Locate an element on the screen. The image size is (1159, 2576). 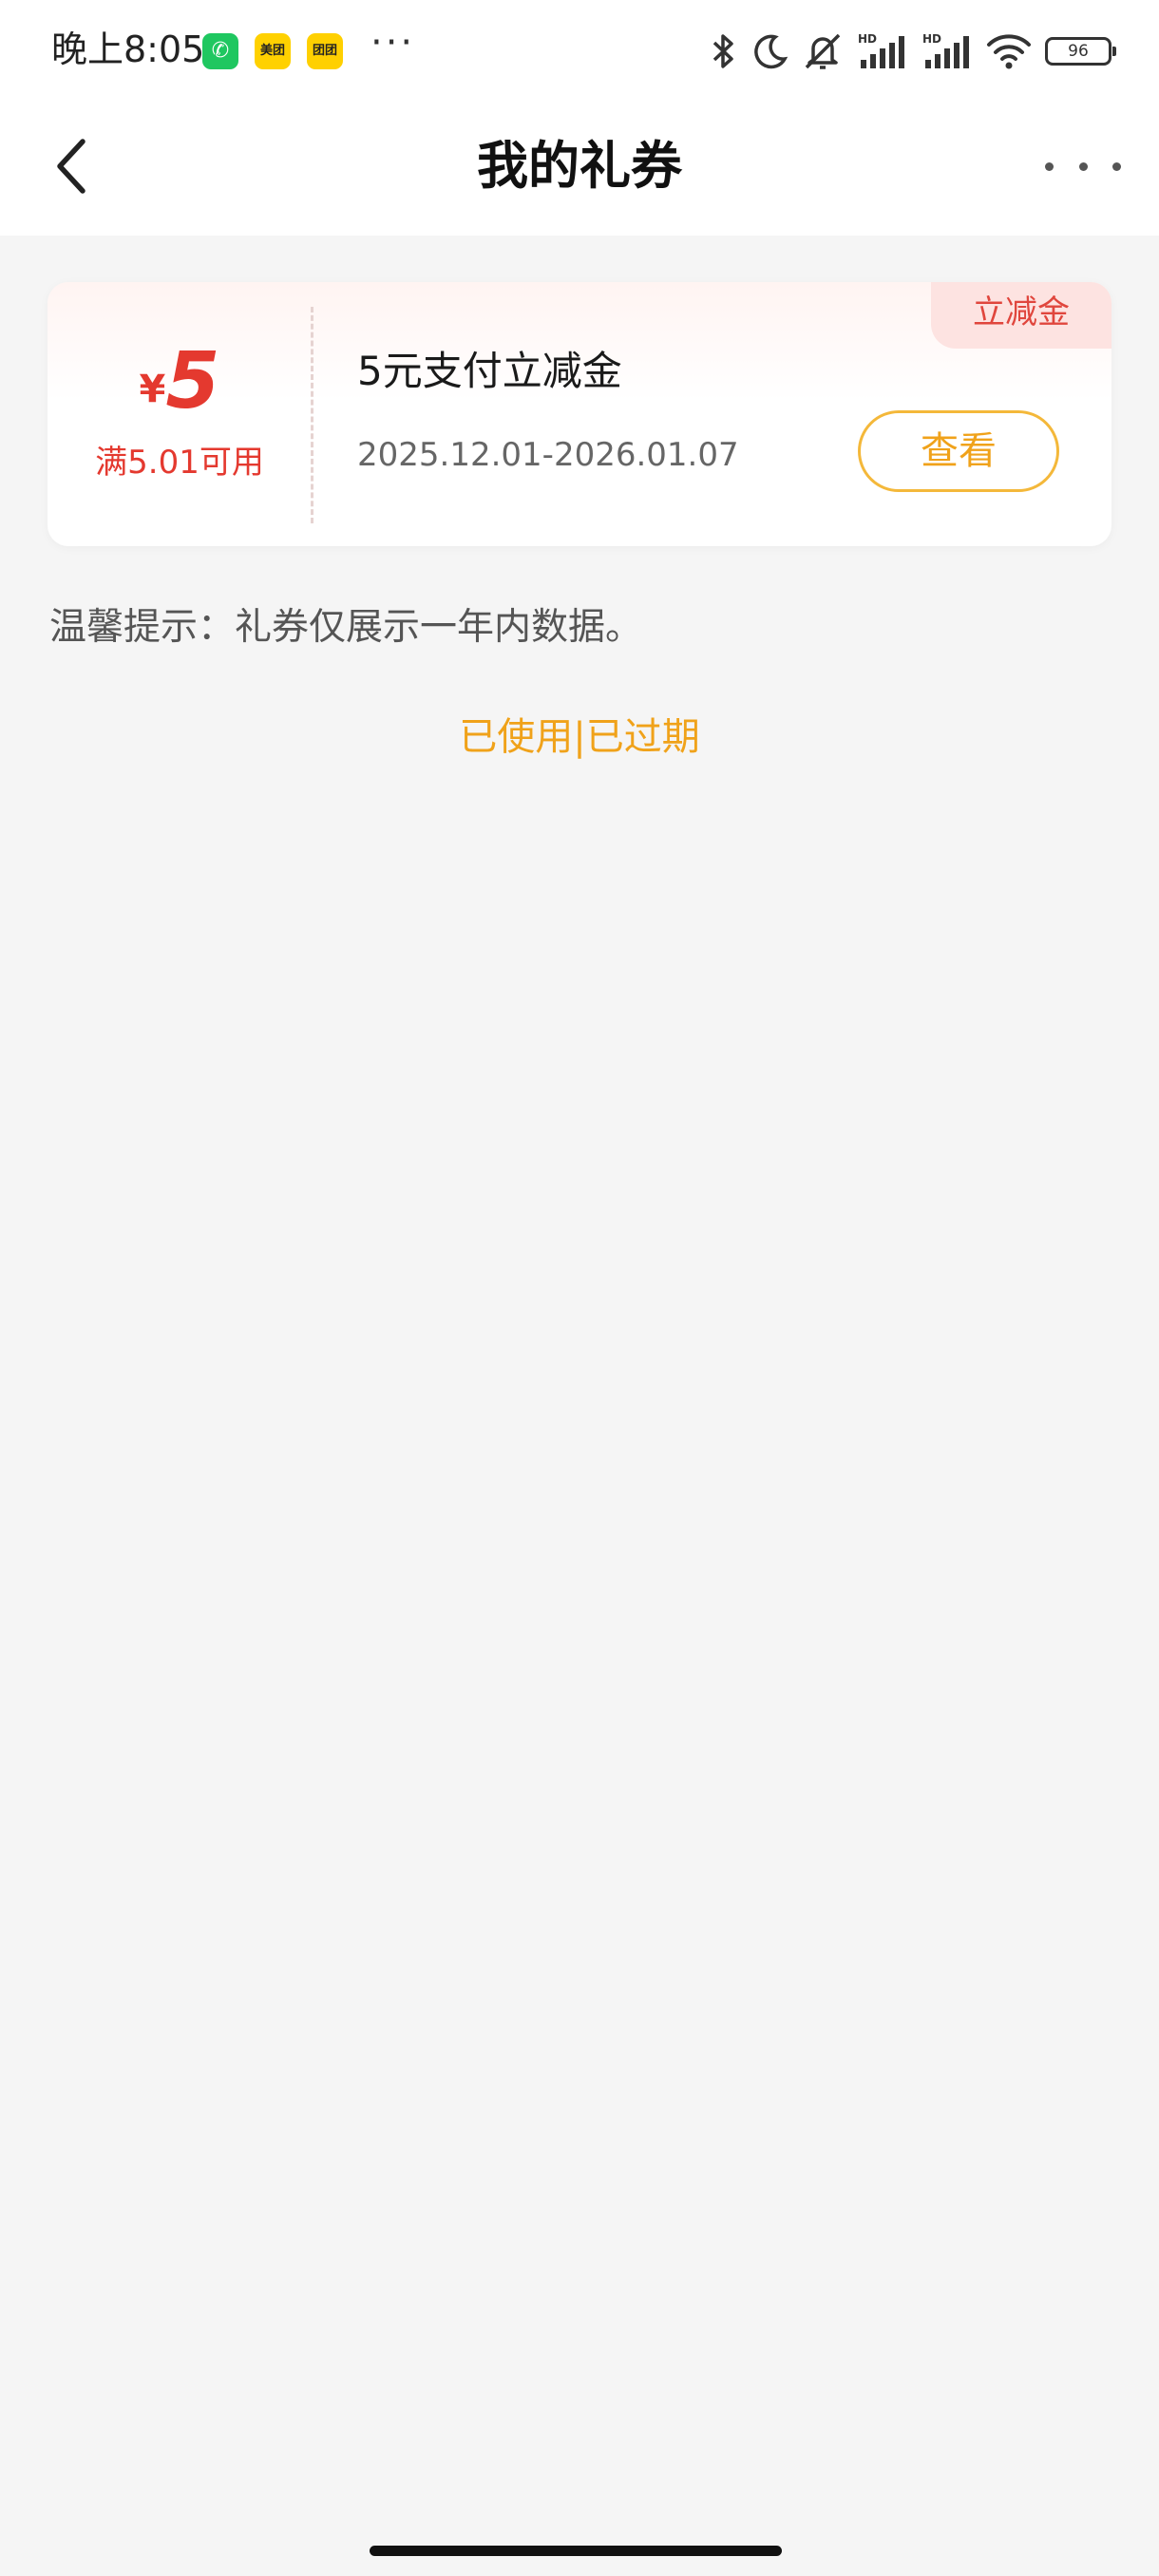
more-notifications-icon: ··· is located at coordinates (393, 43).